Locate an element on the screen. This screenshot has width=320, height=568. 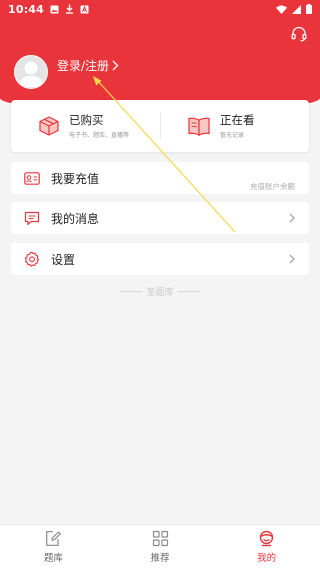
edit-note-icon is located at coordinates (53, 538).